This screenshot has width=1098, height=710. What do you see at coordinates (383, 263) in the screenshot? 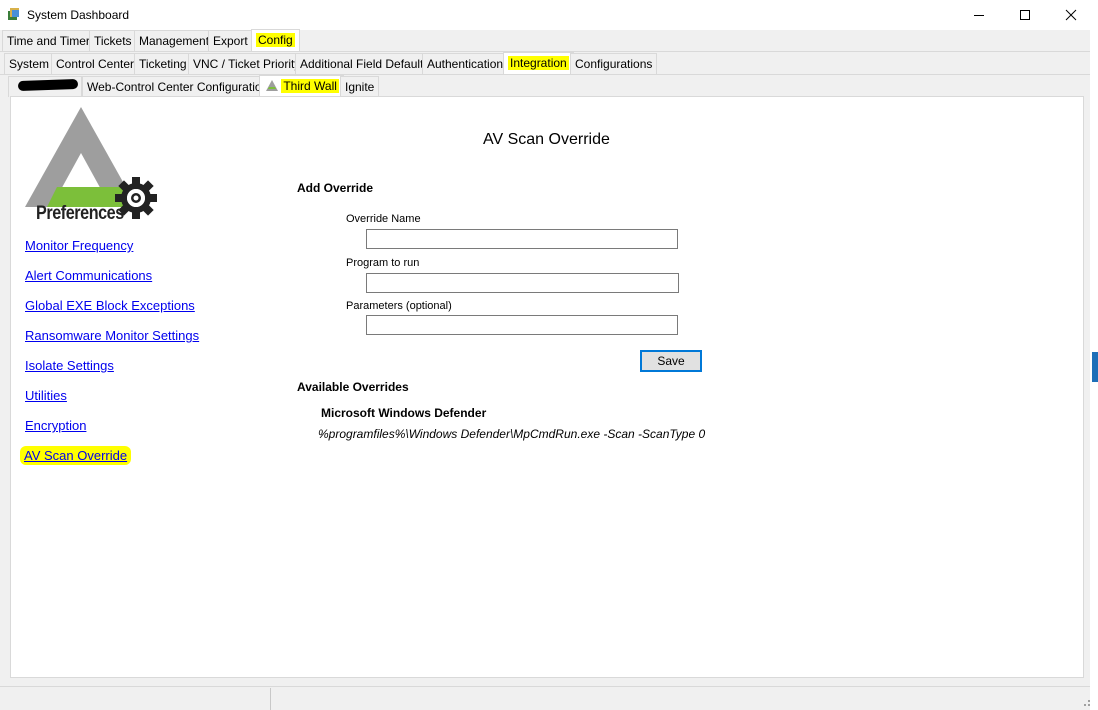
I see `program-to-run-label: Program to run` at bounding box center [383, 263].